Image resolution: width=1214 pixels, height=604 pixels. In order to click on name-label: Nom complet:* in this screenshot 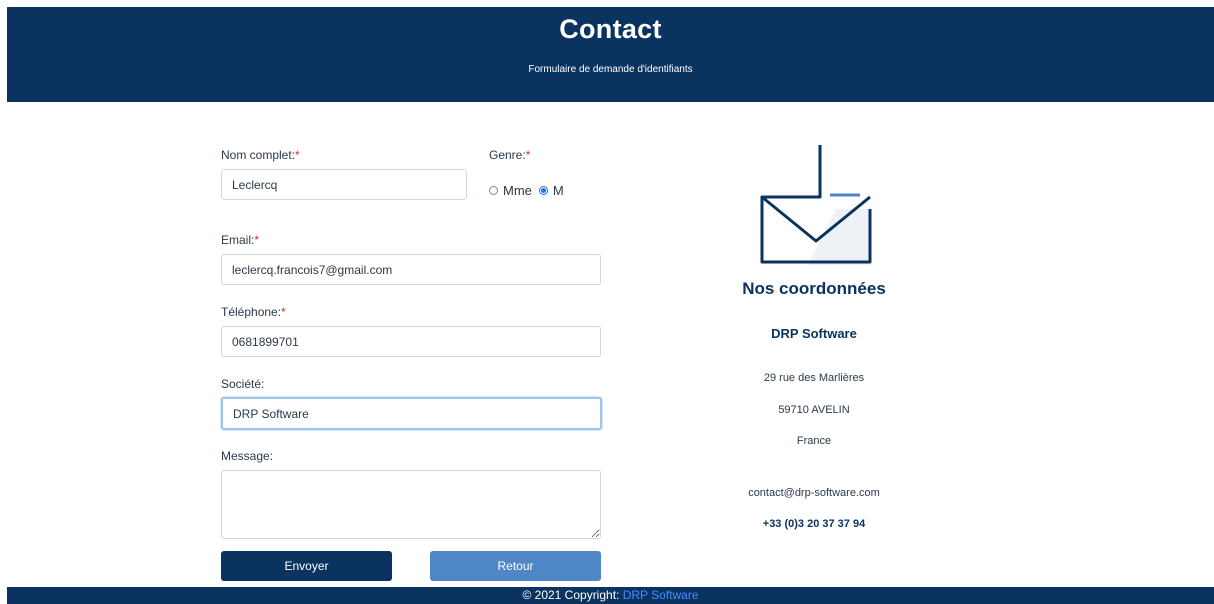, I will do `click(260, 155)`.